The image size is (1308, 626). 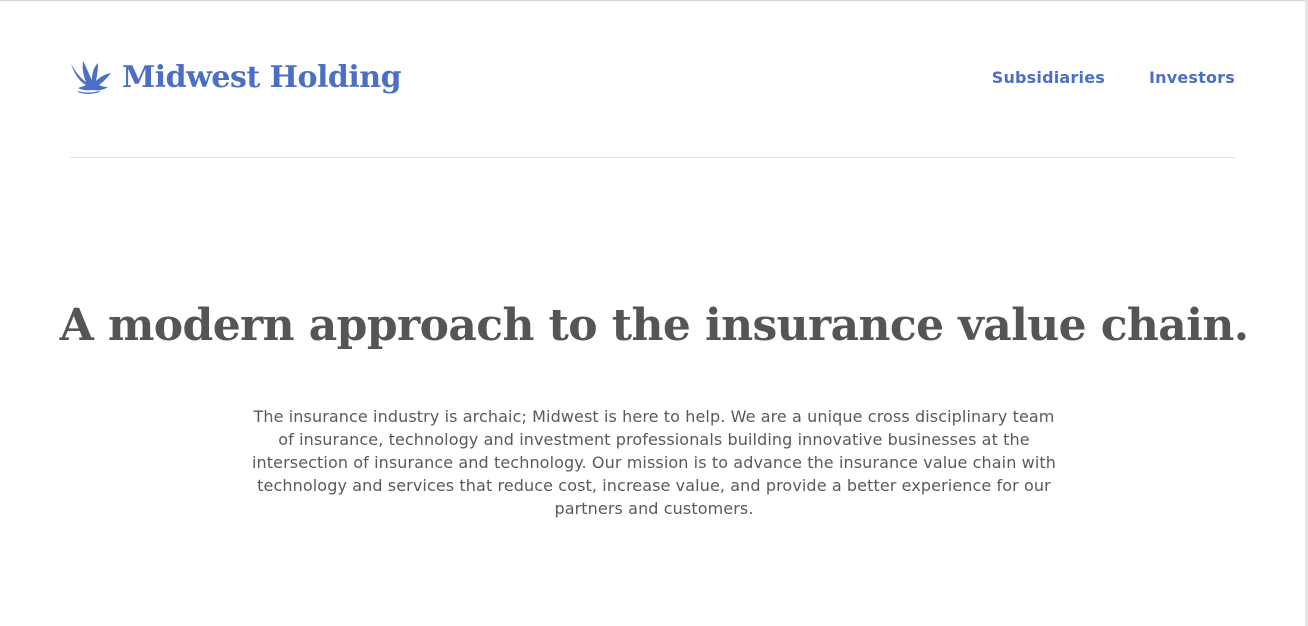 I want to click on logo-text: Midwest Holding, so click(x=262, y=77).